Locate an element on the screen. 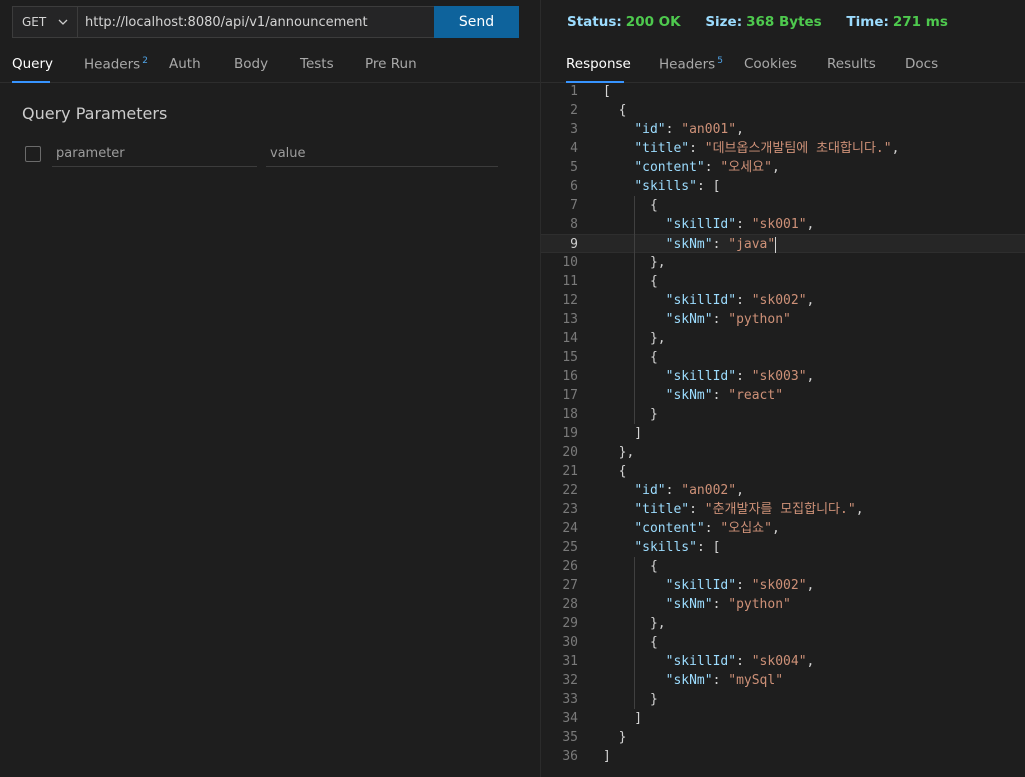 The width and height of the screenshot is (1025, 777). code-text: "content": "오십쇼", is located at coordinates (707, 528).